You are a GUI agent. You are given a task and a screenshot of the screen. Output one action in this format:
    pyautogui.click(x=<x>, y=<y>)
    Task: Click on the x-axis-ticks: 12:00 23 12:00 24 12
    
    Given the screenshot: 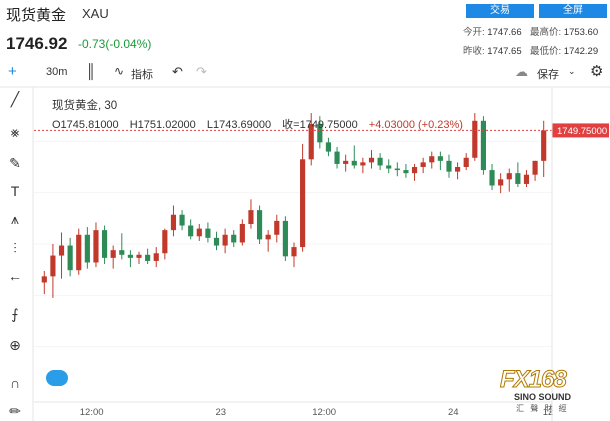 What is the action you would take?
    pyautogui.click(x=317, y=412)
    